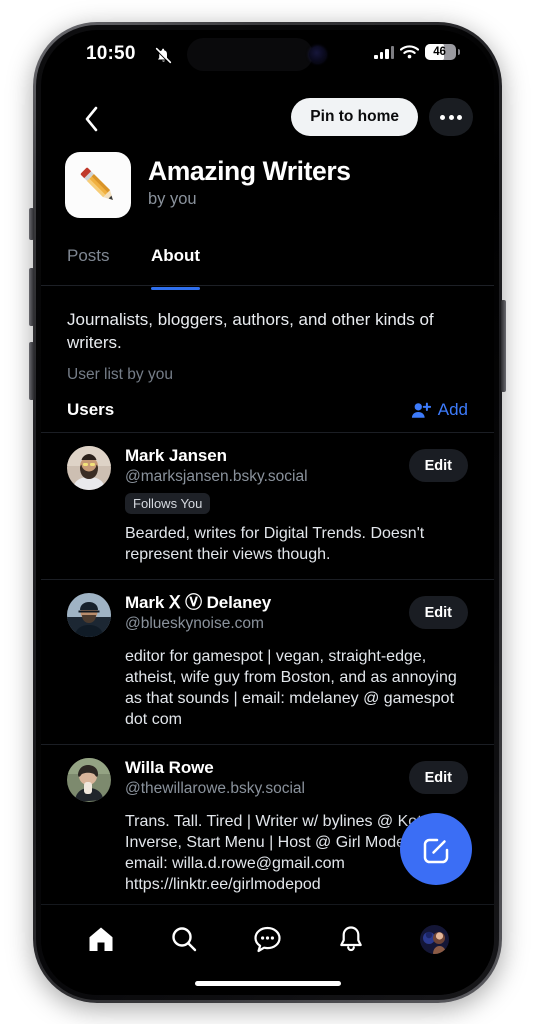 Image resolution: width=535 pixels, height=1024 pixels. What do you see at coordinates (172, 199) in the screenshot?
I see `list-byline: by you` at bounding box center [172, 199].